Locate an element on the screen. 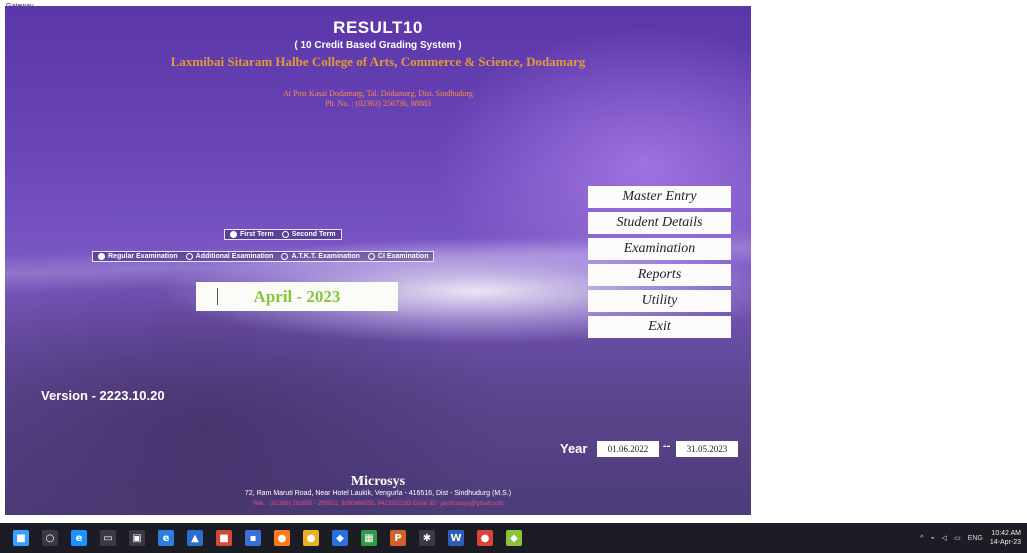 Image resolution: width=1027 pixels, height=553 pixels. menu-student-details-button: Student Details is located at coordinates (659, 223).